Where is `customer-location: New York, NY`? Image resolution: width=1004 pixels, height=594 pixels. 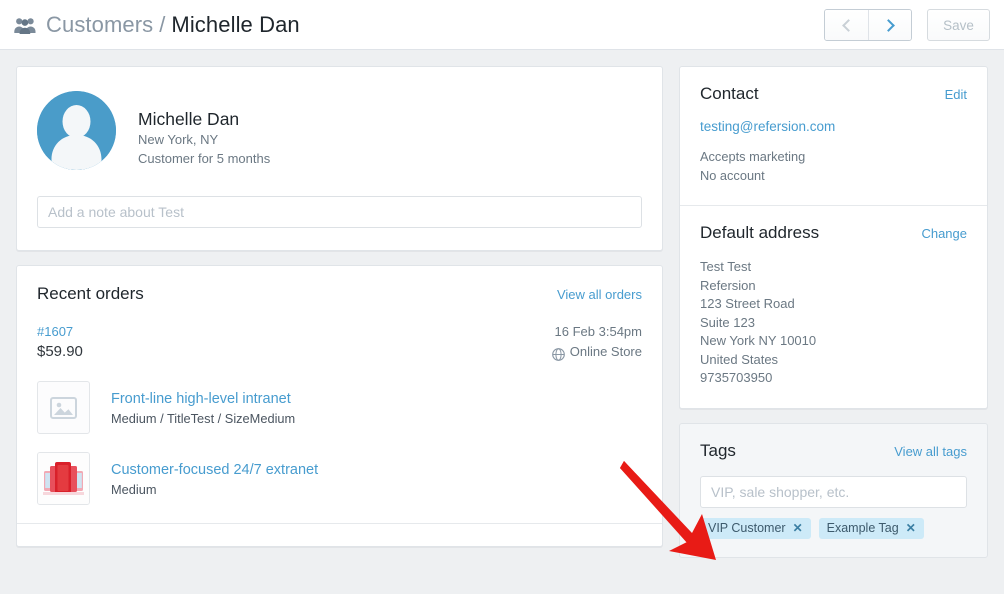
customer-location: New York, NY is located at coordinates (178, 139).